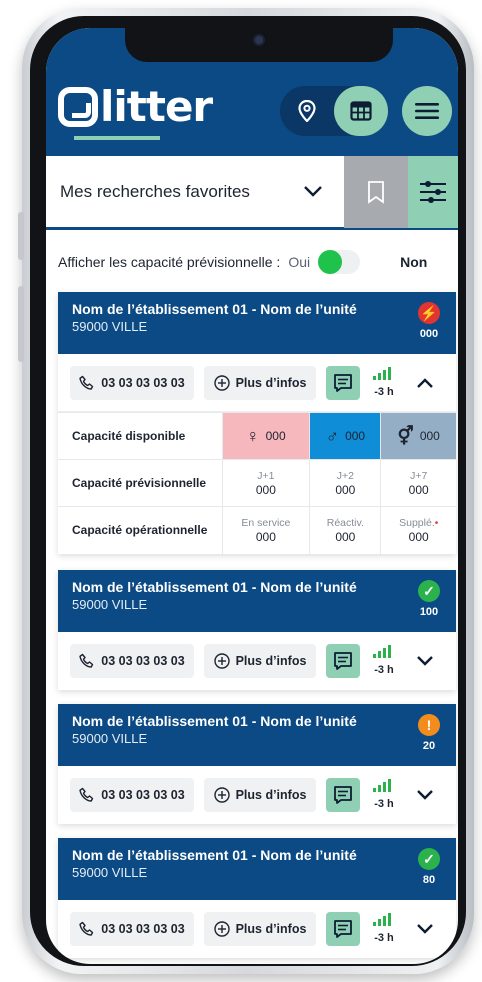 The height and width of the screenshot is (982, 482). What do you see at coordinates (266, 522) in the screenshot?
I see `operational-type-label: En service` at bounding box center [266, 522].